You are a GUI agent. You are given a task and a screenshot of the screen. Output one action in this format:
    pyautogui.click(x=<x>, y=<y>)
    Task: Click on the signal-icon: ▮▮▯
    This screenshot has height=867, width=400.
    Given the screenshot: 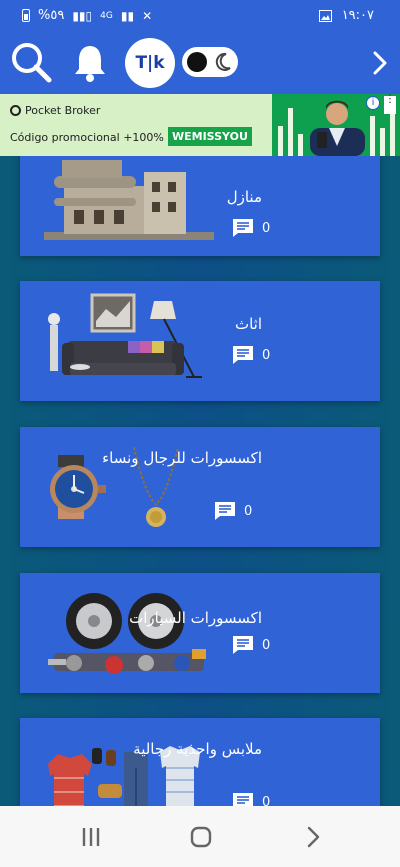 What is the action you would take?
    pyautogui.click(x=82, y=15)
    